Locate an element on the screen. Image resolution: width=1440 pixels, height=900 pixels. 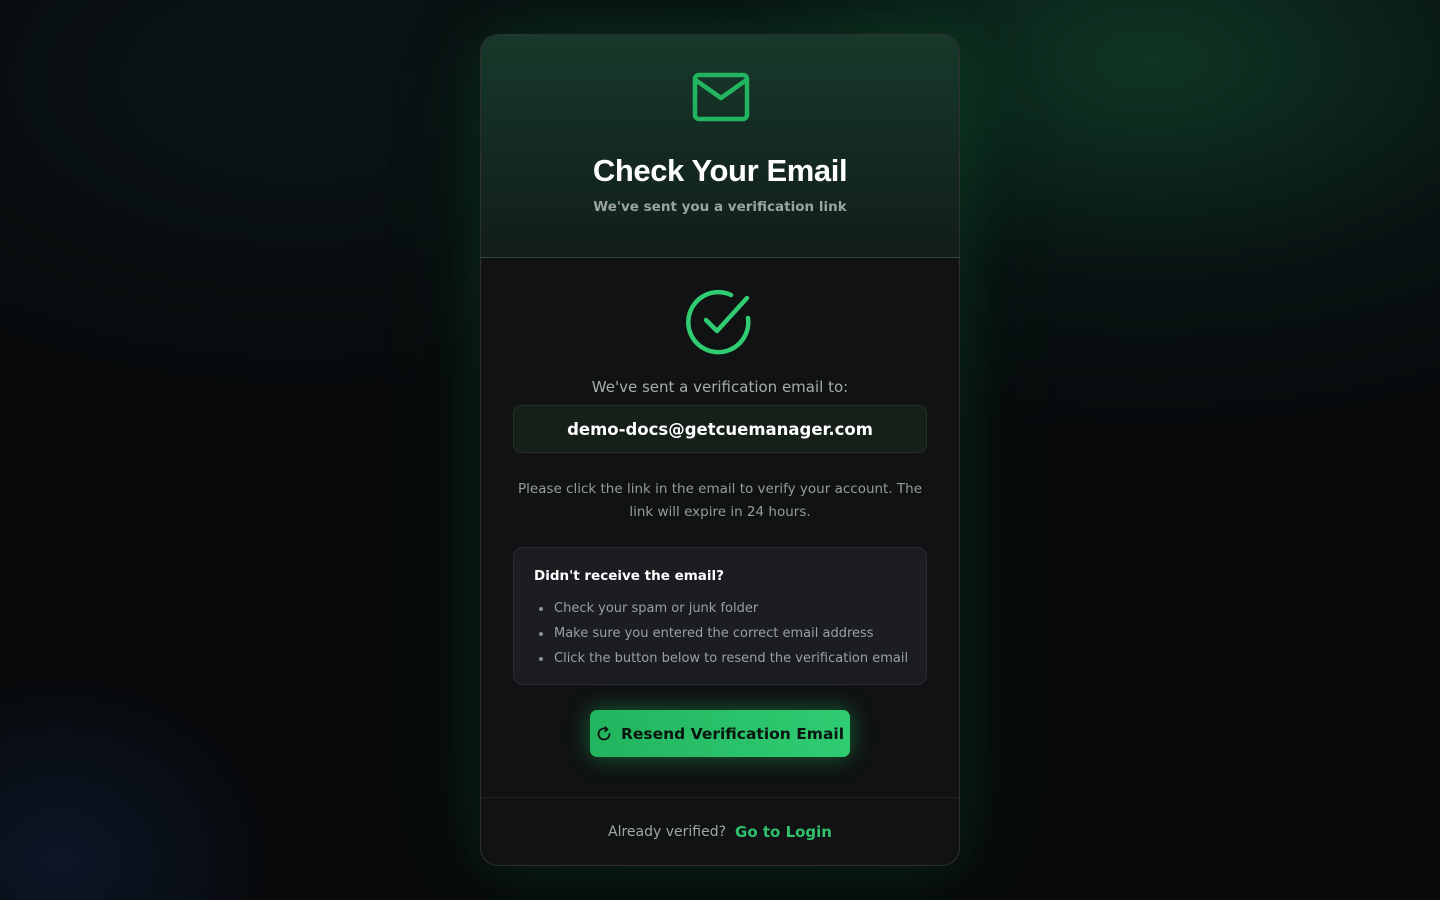
check-circle-icon is located at coordinates (718, 322).